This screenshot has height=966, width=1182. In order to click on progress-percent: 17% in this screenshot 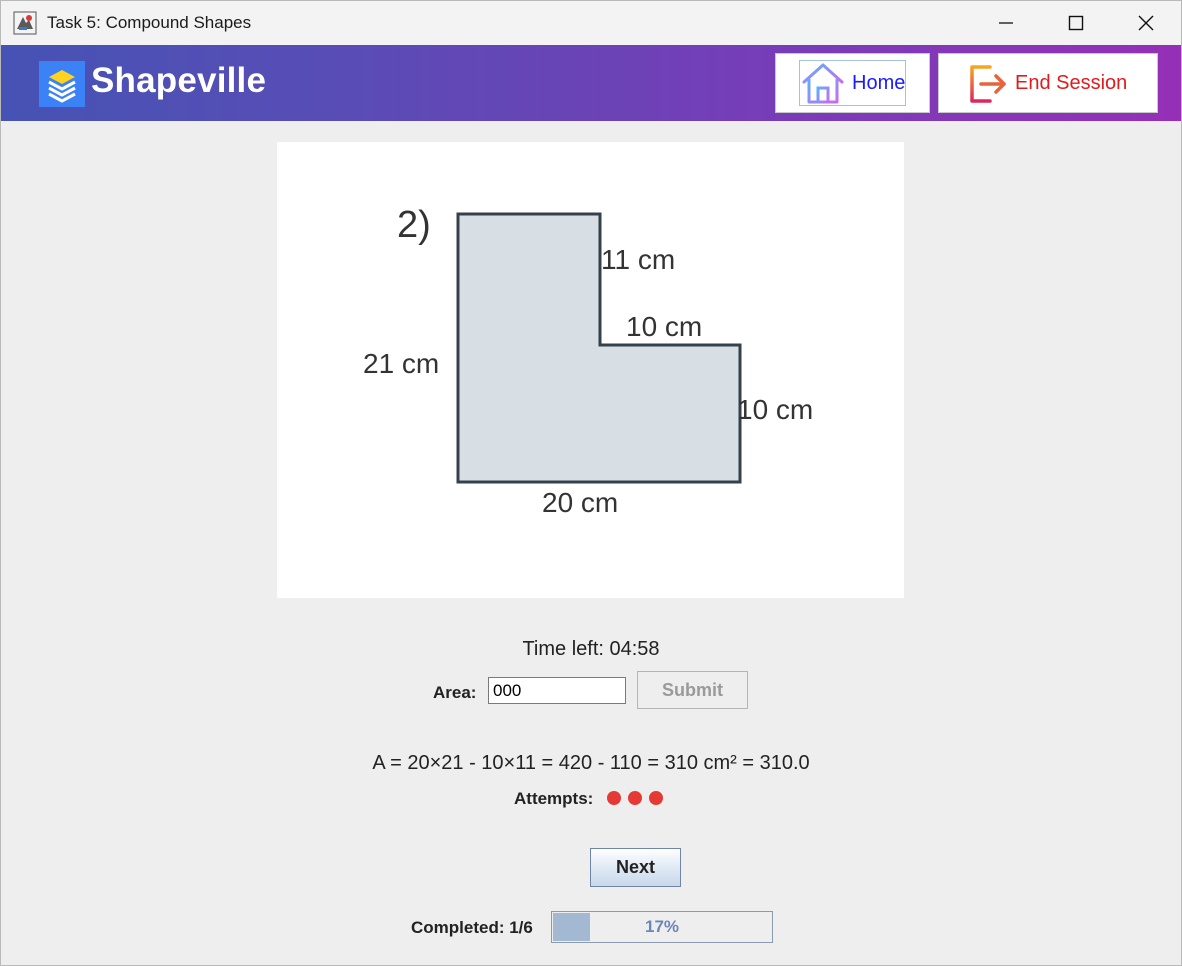, I will do `click(662, 926)`.